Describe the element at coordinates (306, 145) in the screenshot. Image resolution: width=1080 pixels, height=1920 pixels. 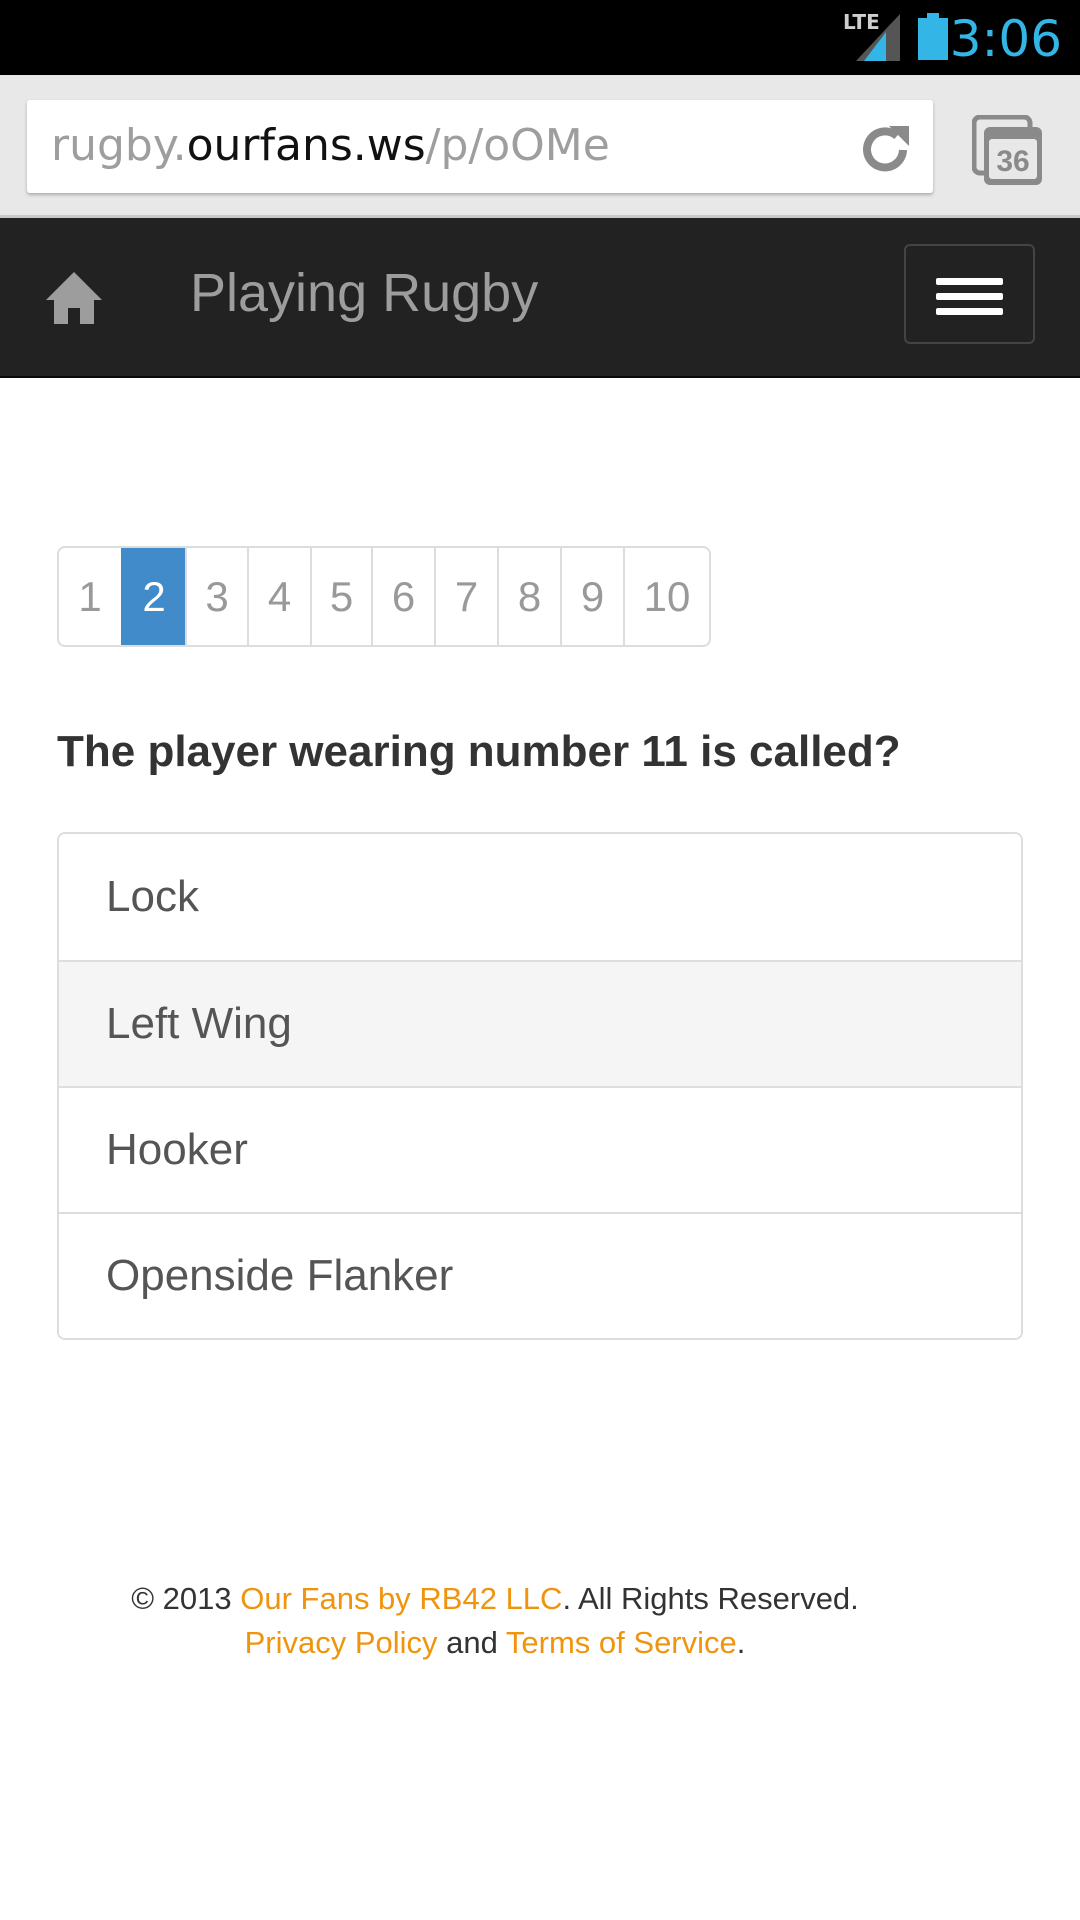
I see `url-host: ourfans.ws` at that location.